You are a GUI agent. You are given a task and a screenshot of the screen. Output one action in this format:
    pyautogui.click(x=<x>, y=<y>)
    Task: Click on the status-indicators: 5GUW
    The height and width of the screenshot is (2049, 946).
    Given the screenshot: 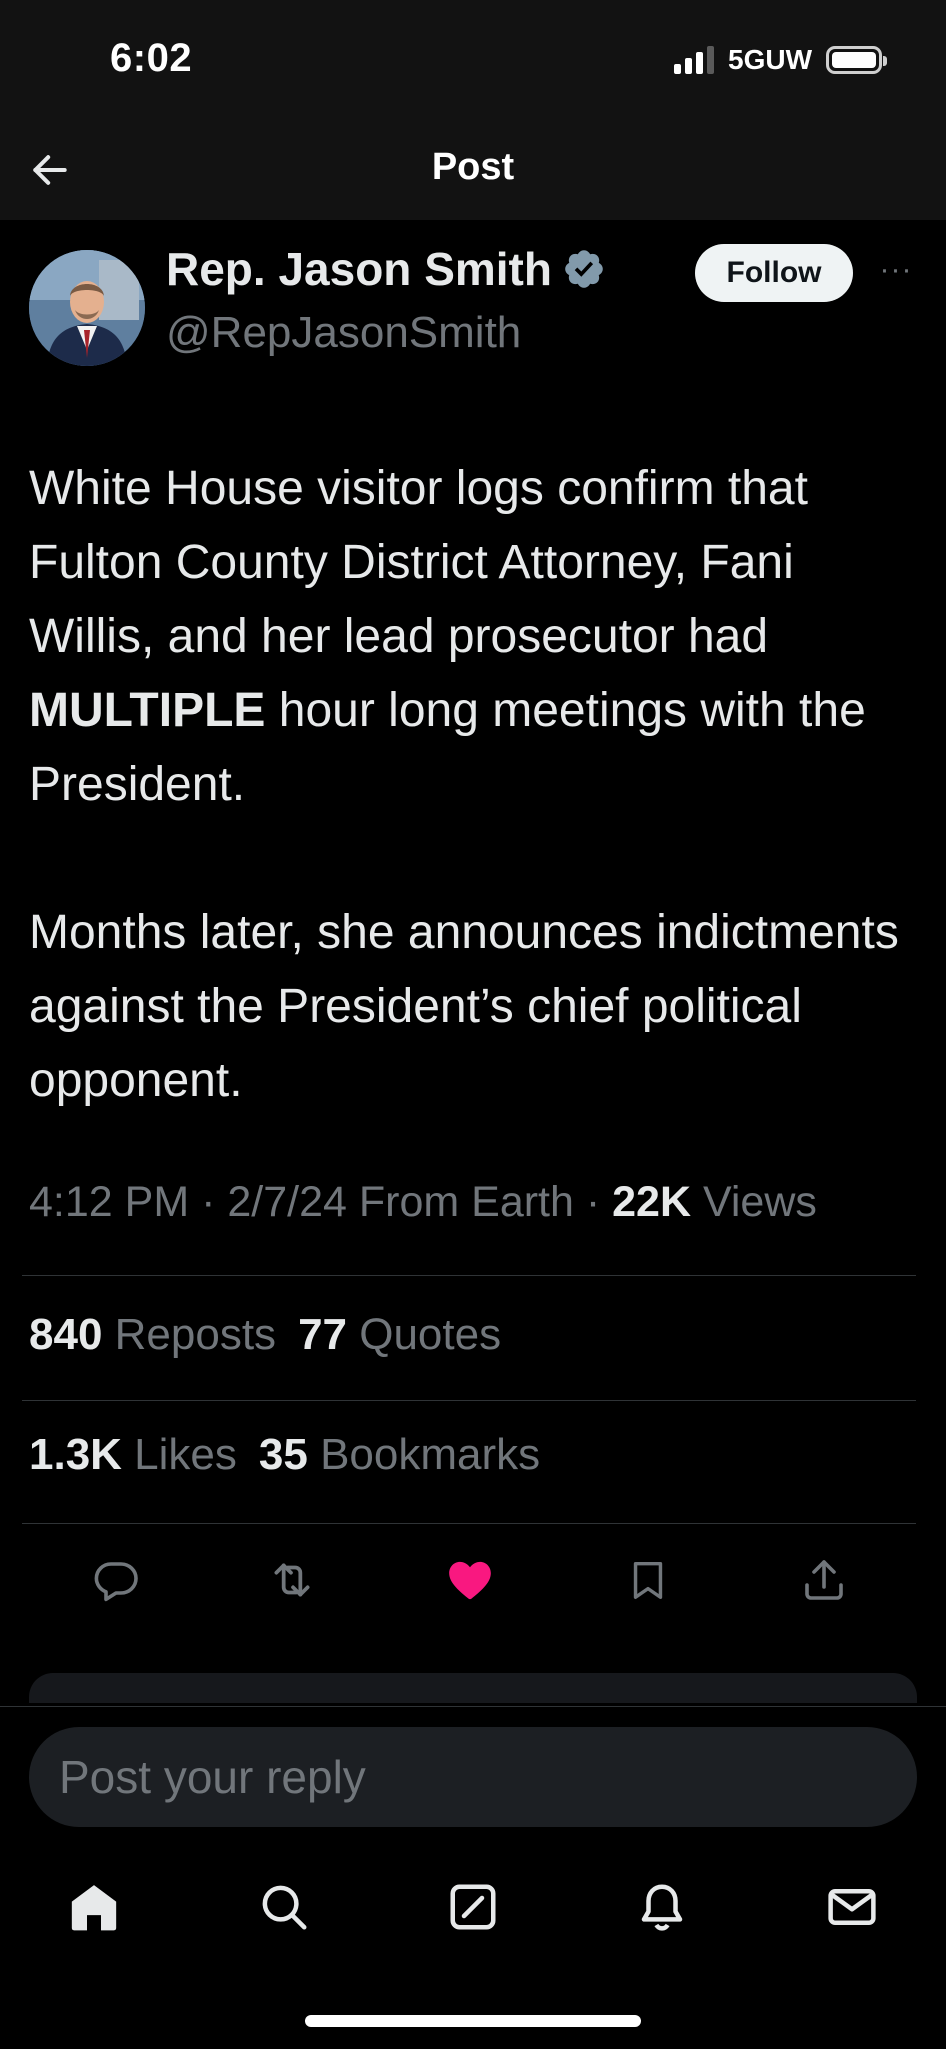 What is the action you would take?
    pyautogui.click(x=780, y=60)
    